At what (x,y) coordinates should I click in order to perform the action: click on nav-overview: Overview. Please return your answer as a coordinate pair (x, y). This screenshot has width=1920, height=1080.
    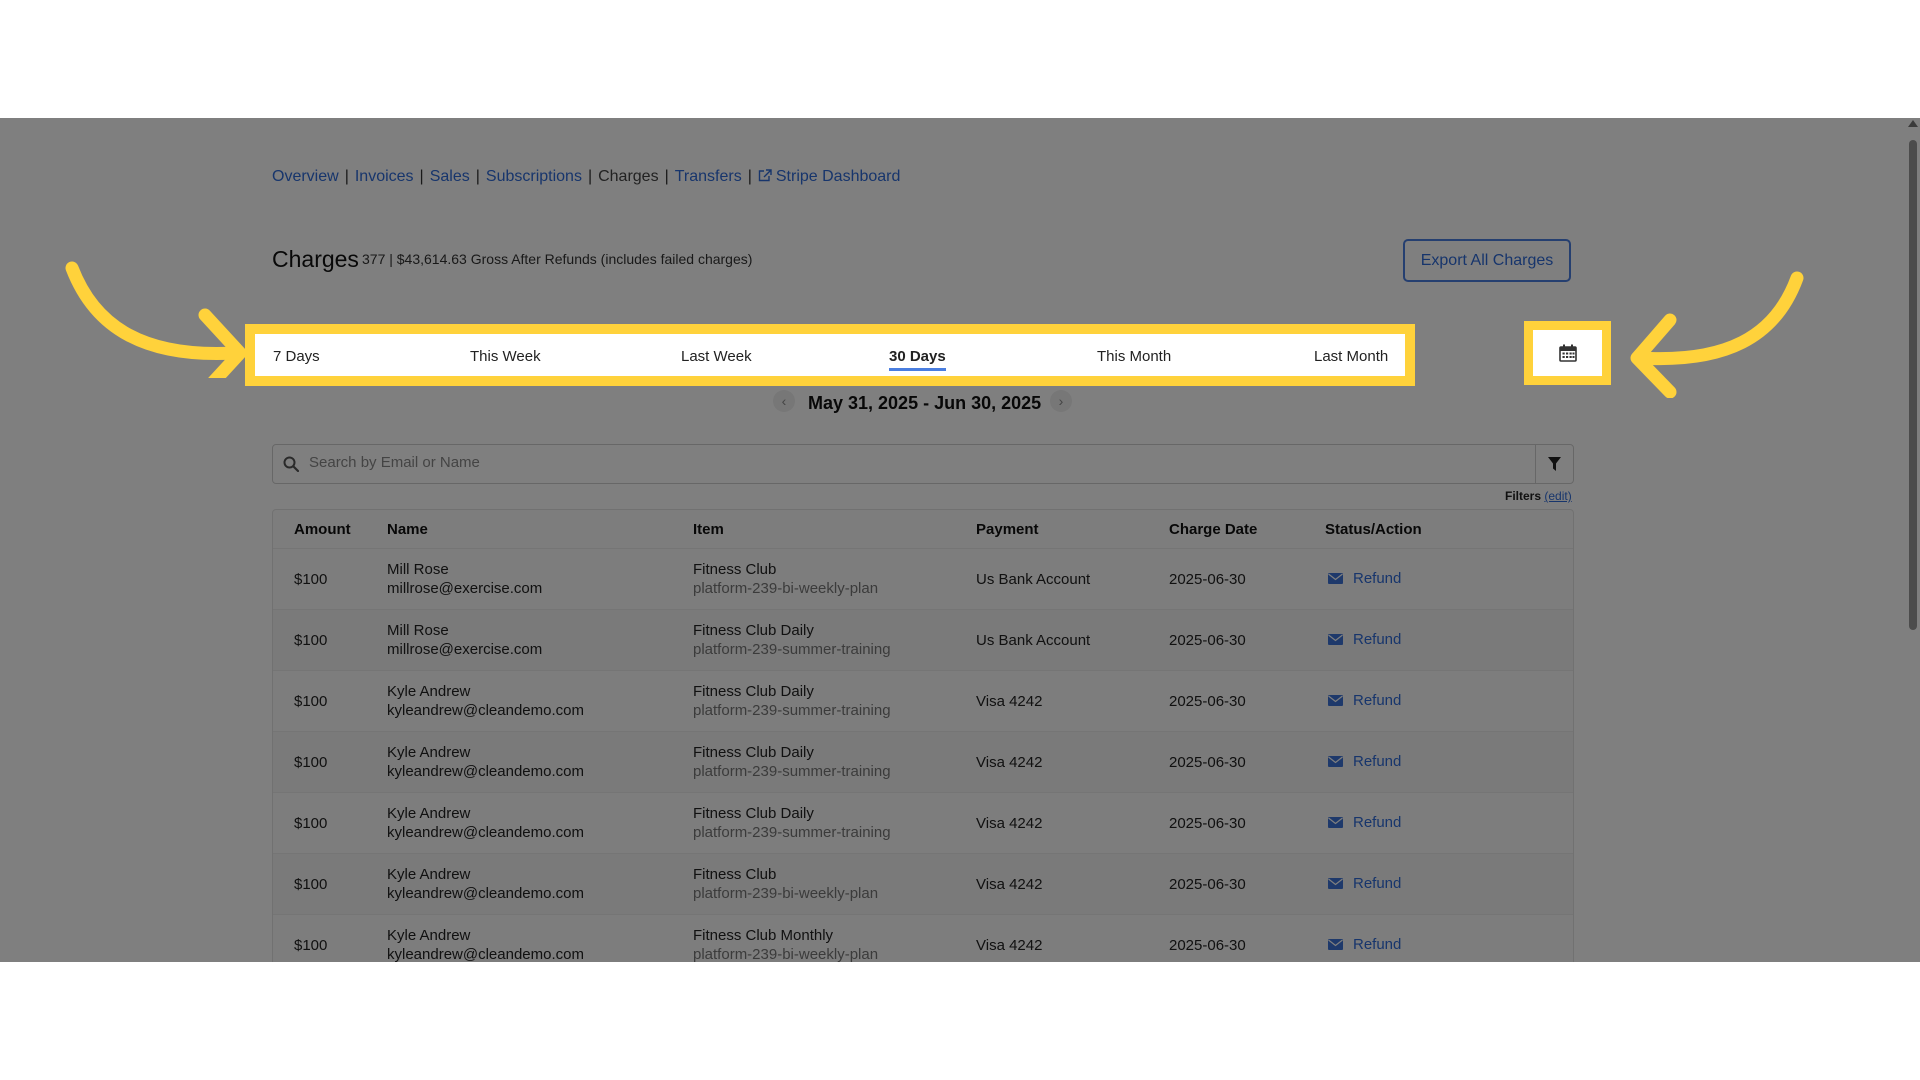
    Looking at the image, I should click on (305, 176).